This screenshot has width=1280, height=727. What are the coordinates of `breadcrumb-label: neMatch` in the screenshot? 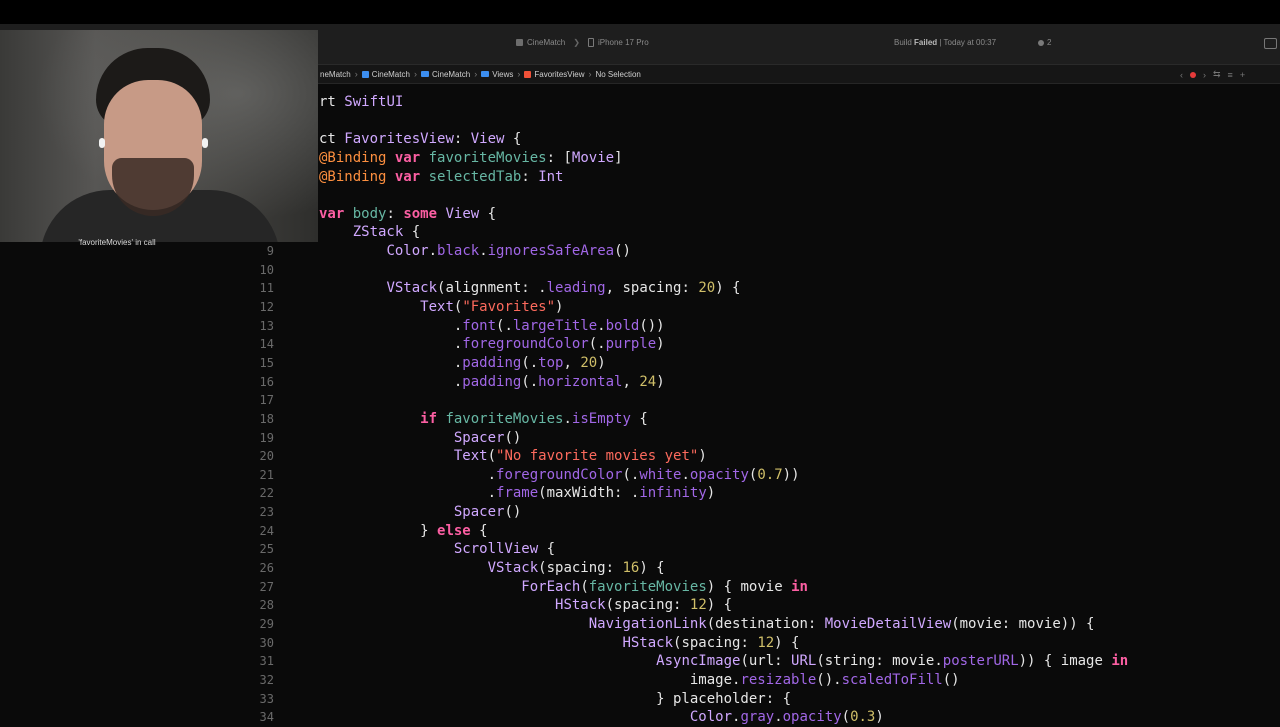 It's located at (335, 74).